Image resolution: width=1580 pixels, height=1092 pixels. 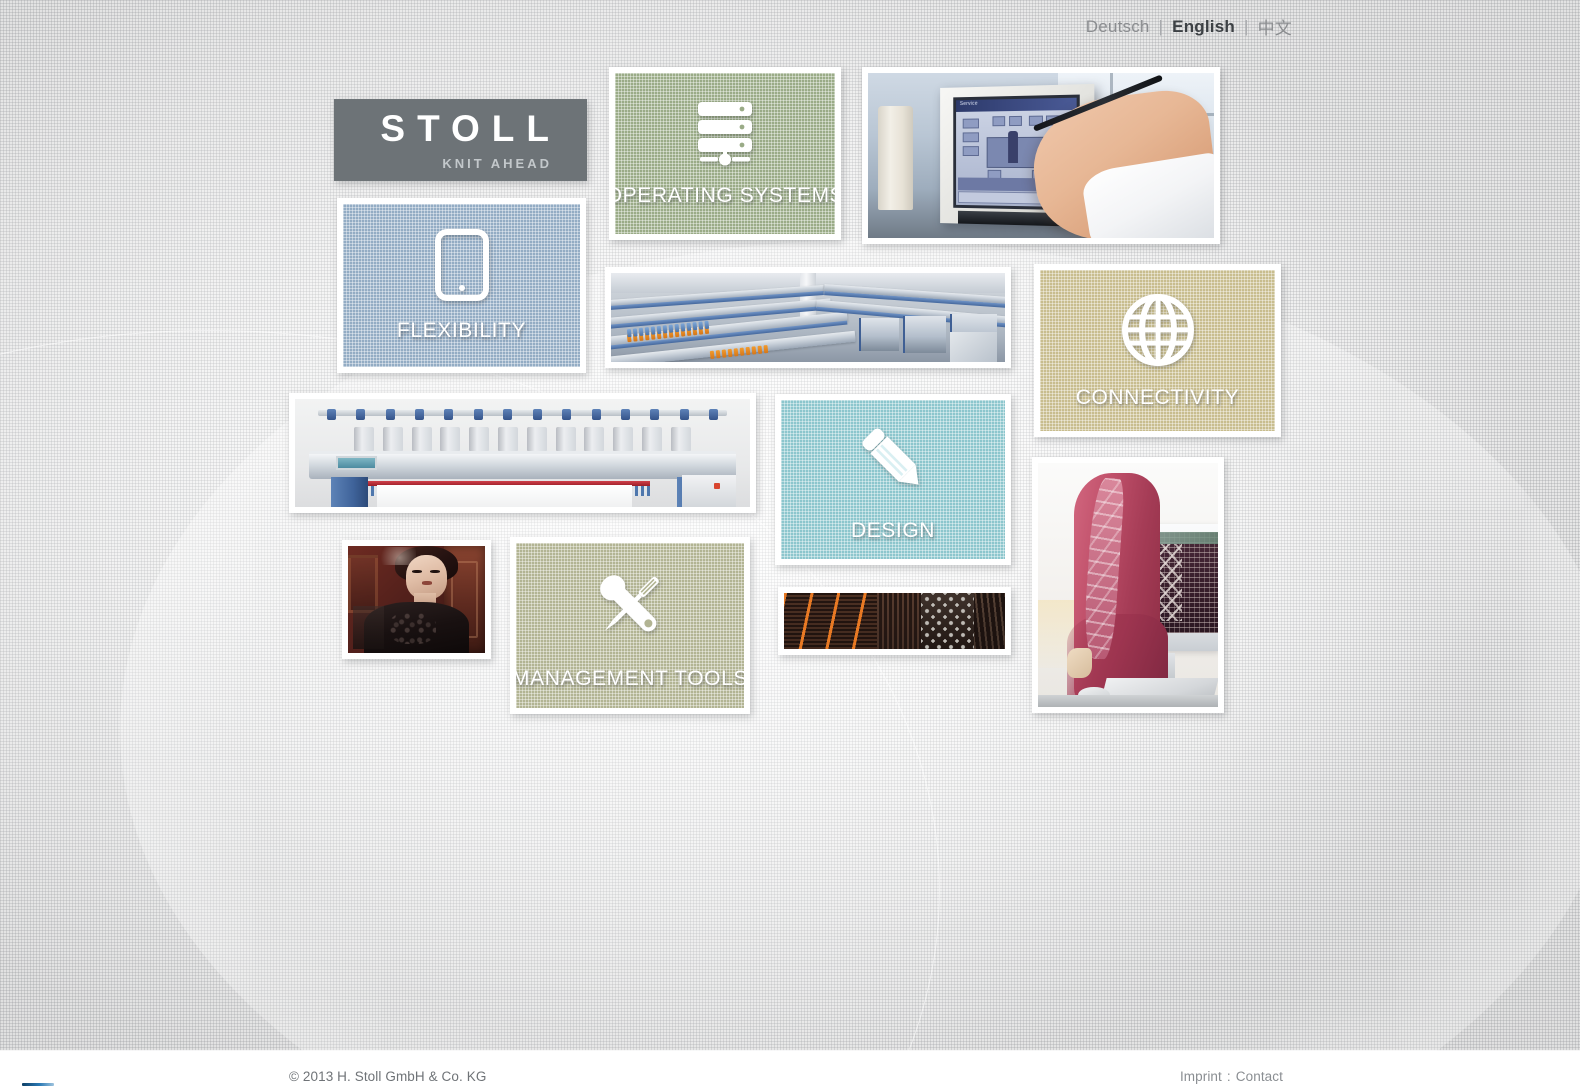 I want to click on tile-photo-touchscreen: Service, so click(x=1041, y=155).